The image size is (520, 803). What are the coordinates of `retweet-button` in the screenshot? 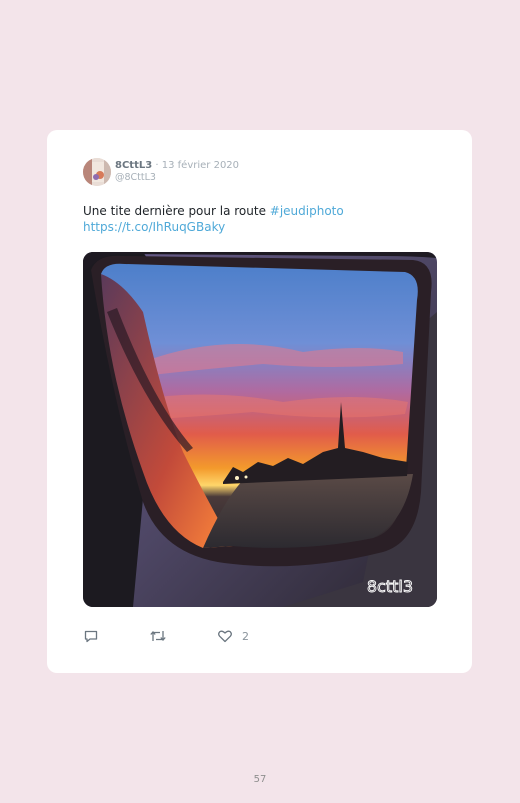 It's located at (158, 636).